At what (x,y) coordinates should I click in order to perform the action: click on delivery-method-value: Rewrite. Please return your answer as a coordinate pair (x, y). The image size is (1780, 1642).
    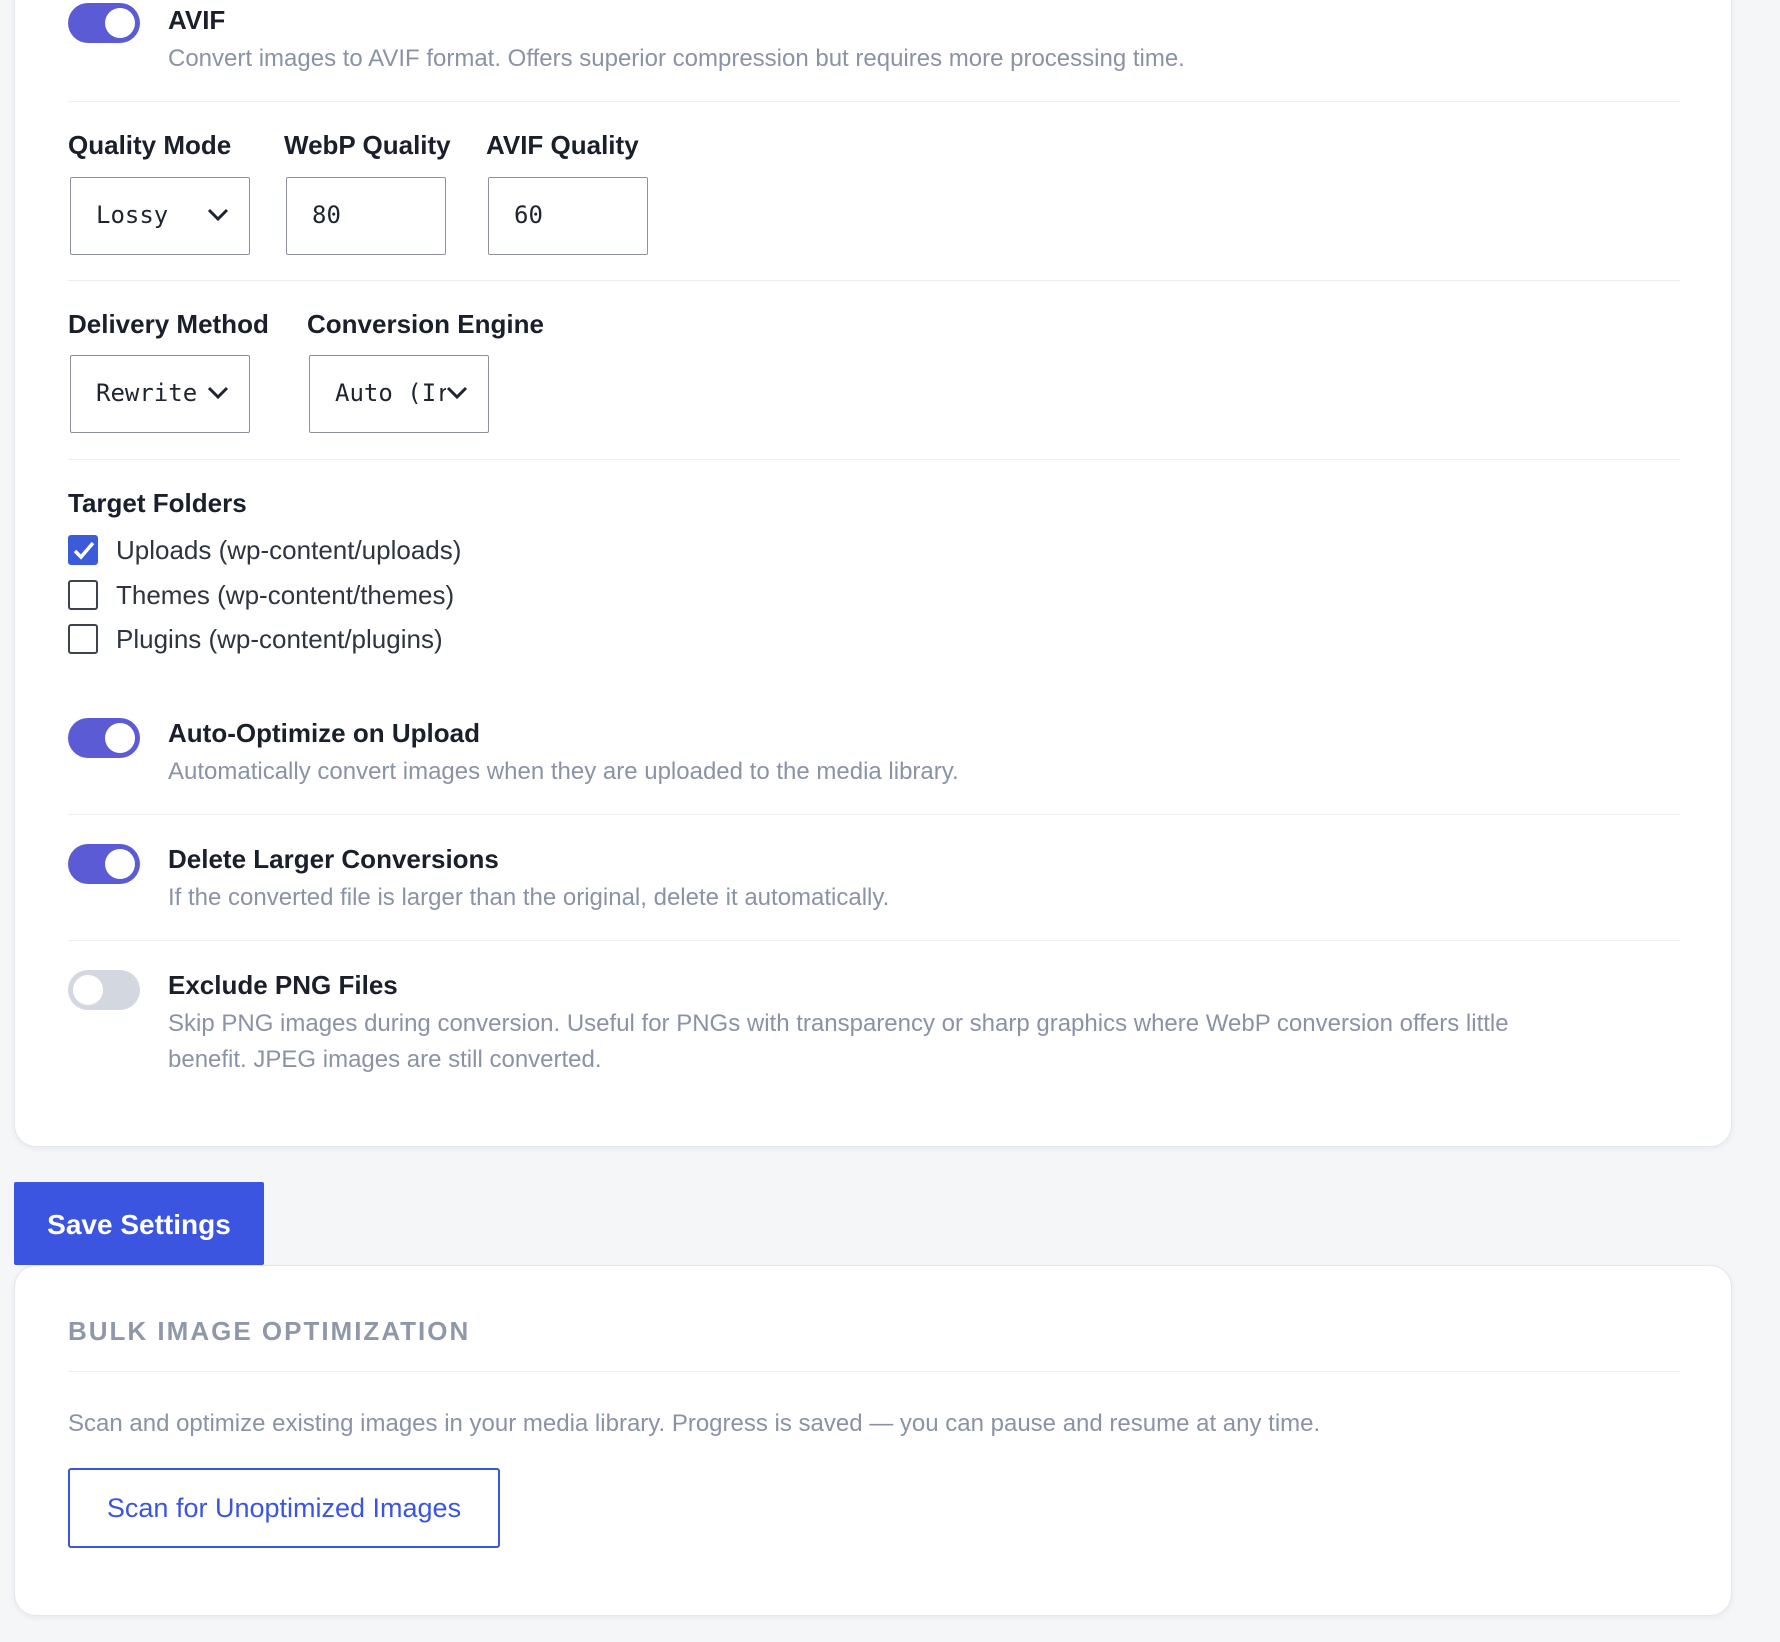
    Looking at the image, I should click on (147, 393).